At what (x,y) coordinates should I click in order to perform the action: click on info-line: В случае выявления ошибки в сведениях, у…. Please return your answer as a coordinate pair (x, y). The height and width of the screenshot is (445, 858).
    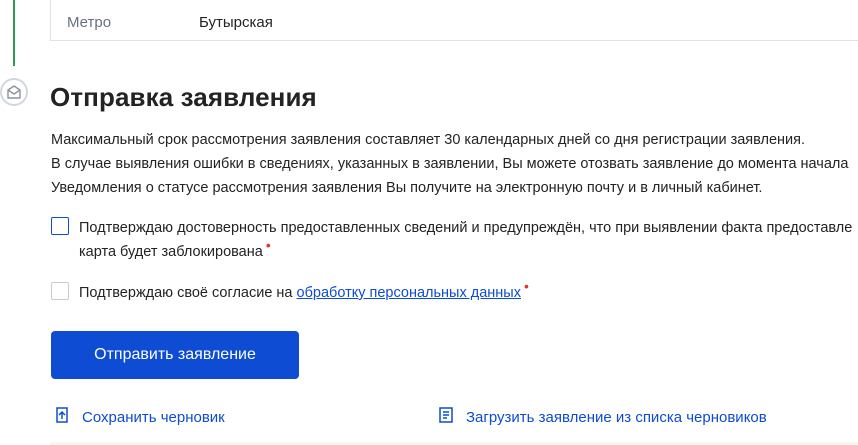
    Looking at the image, I should click on (450, 164).